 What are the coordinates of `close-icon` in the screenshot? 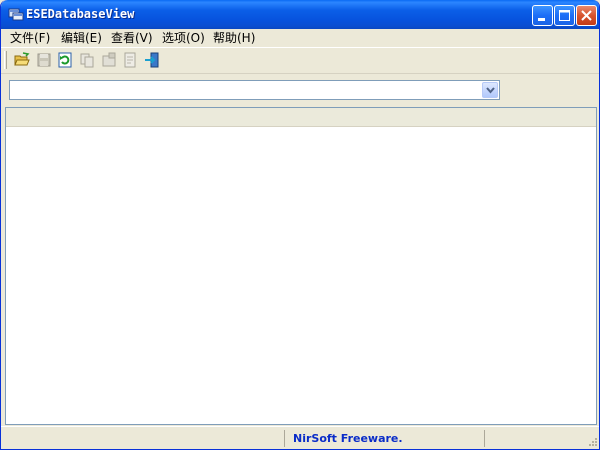 It's located at (586, 15).